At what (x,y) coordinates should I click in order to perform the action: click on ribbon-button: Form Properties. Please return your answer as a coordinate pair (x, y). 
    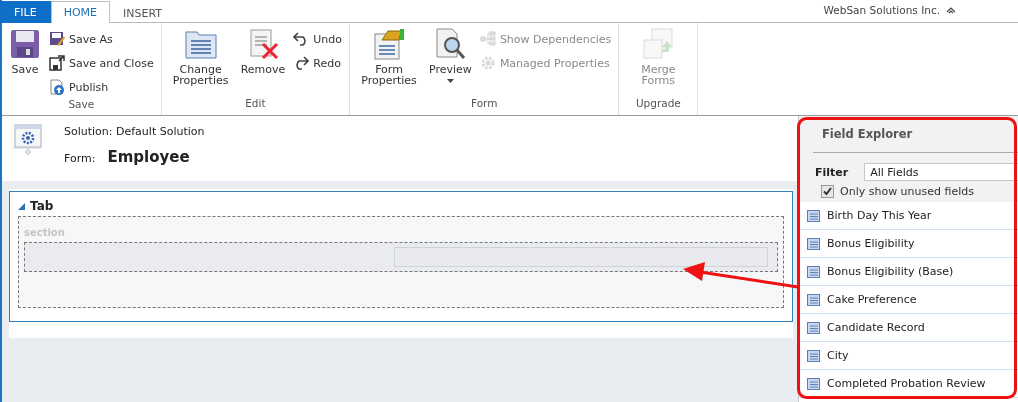
    Looking at the image, I should click on (389, 61).